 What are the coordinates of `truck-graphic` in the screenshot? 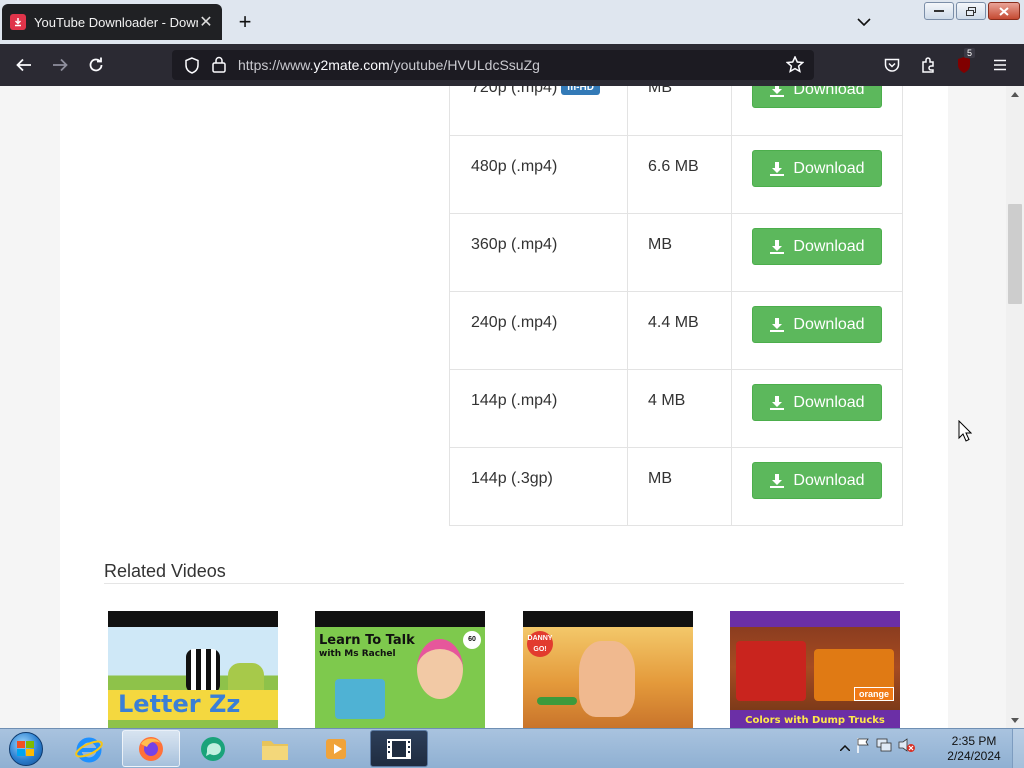 It's located at (771, 671).